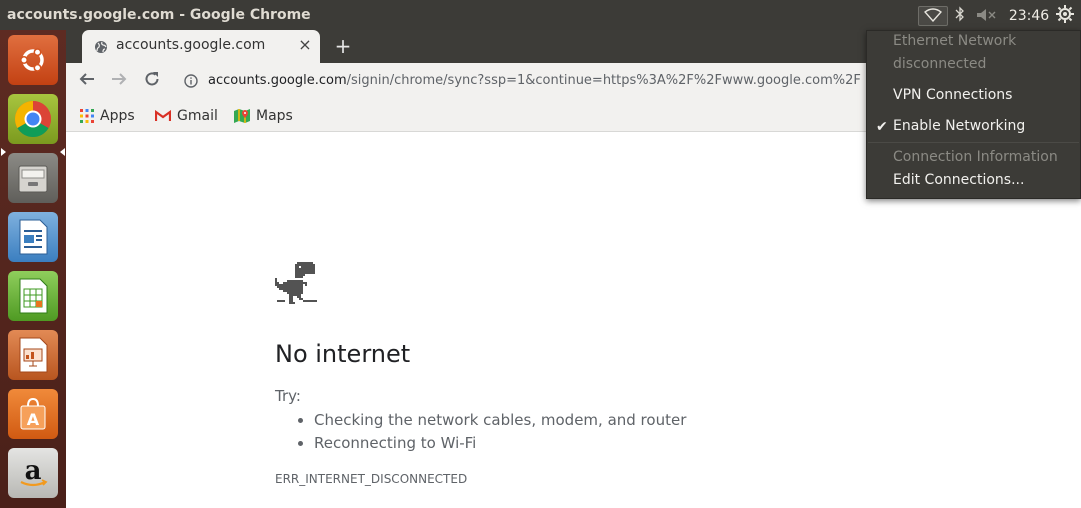 Image resolution: width=1081 pixels, height=508 pixels. What do you see at coordinates (371, 479) in the screenshot?
I see `error-code: ERR_INTERNET_DISCONNECTED` at bounding box center [371, 479].